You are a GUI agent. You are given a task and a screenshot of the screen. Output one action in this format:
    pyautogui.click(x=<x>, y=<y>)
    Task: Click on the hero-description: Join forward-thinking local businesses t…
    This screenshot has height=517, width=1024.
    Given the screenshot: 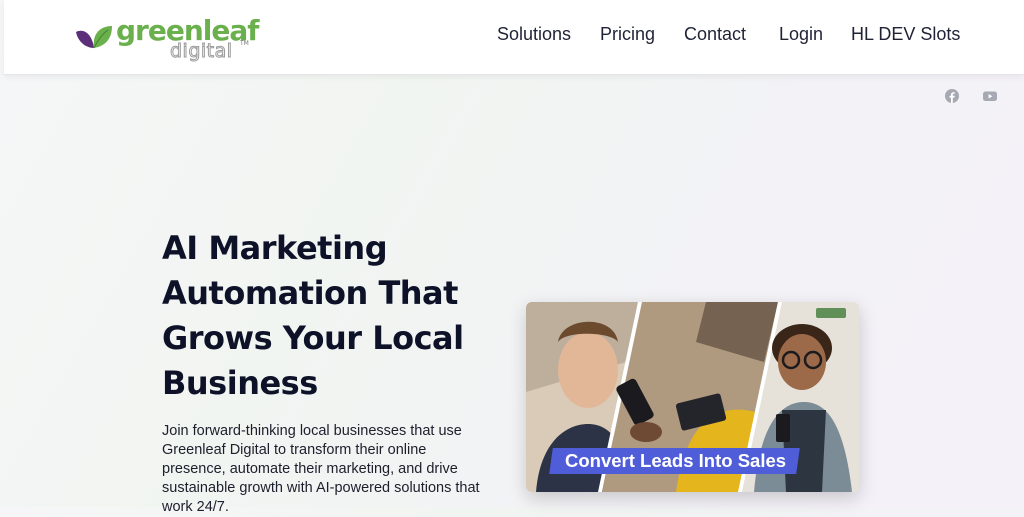 What is the action you would take?
    pyautogui.click(x=321, y=469)
    